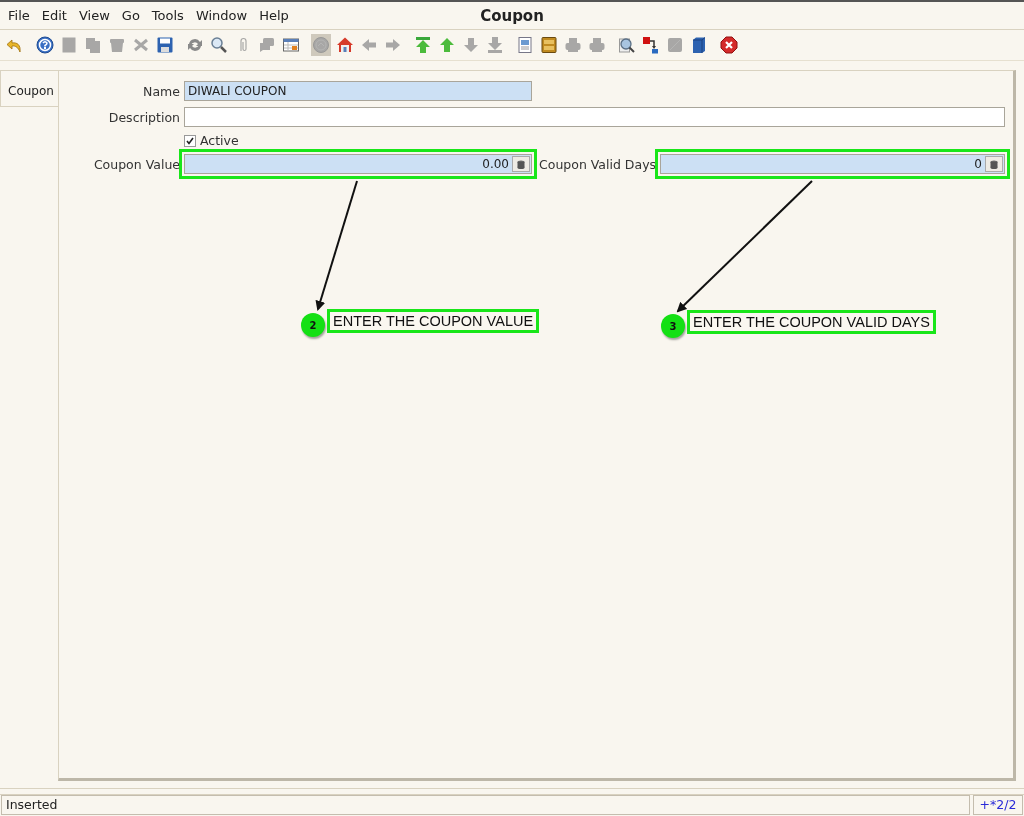 This screenshot has width=1024, height=816. I want to click on flow-diagram-icon, so click(651, 45).